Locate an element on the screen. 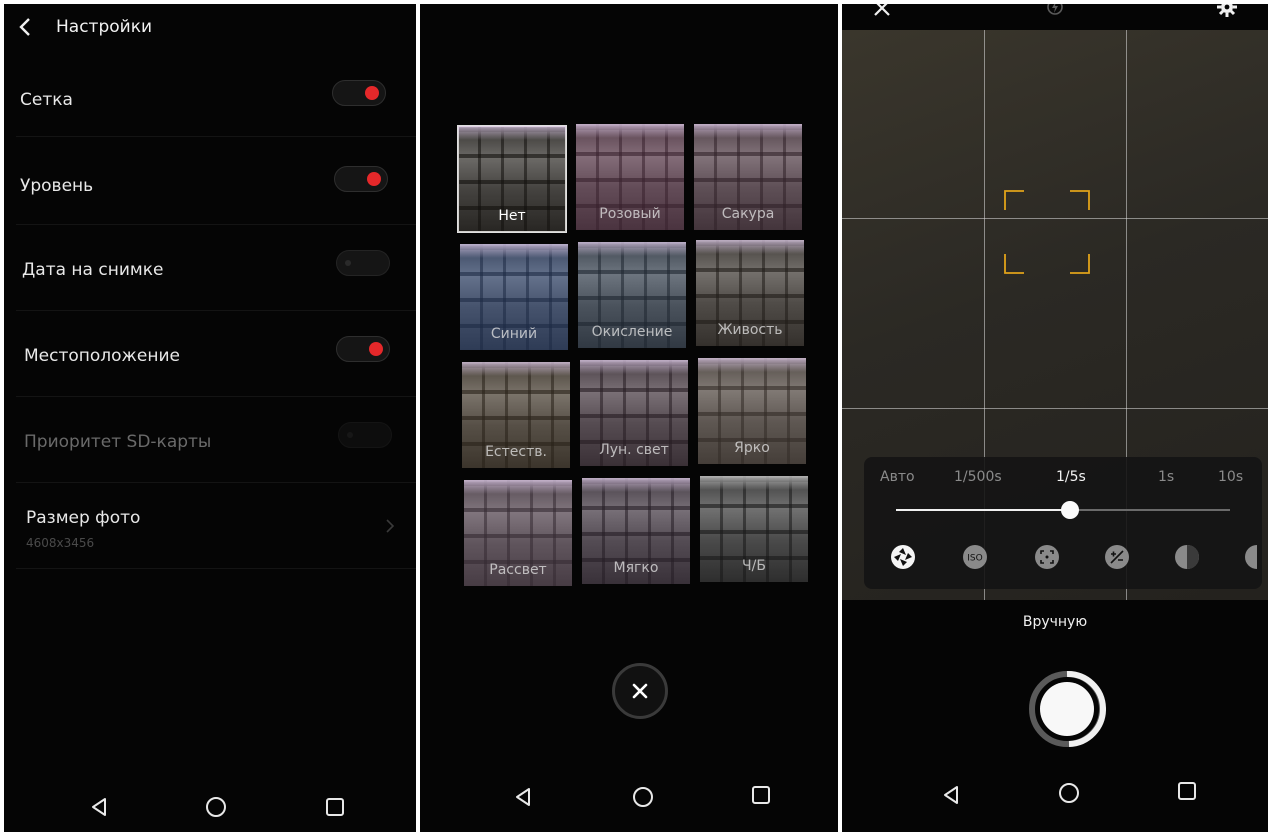 The width and height of the screenshot is (1272, 836). location-toggle is located at coordinates (363, 349).